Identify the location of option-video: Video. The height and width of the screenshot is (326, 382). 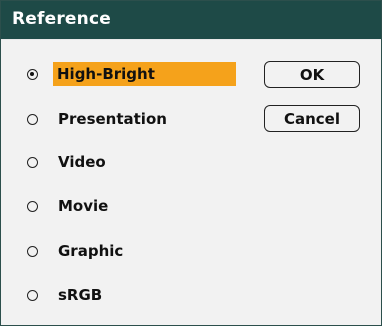
(134, 162).